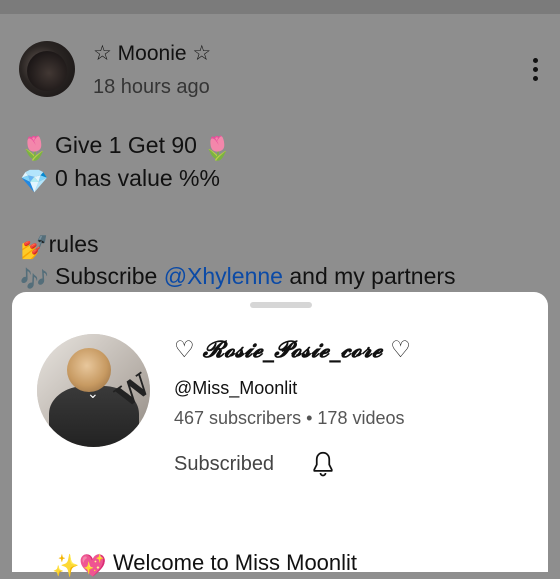 This screenshot has height=579, width=560. I want to click on channel-handle: @Miss_Moonlit, so click(236, 388).